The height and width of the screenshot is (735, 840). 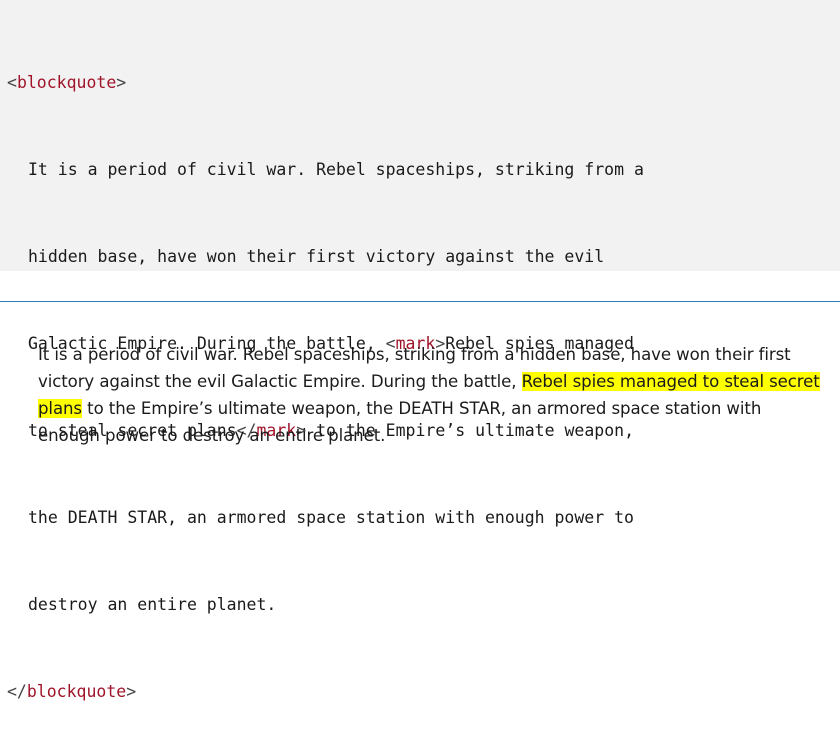 I want to click on code-line-open-tag: <blockquote>, so click(x=423, y=82).